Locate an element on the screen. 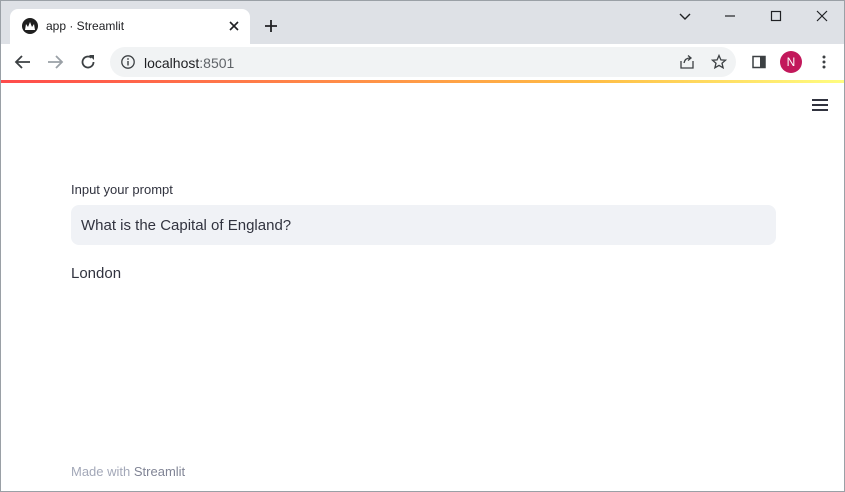 This screenshot has width=845, height=492. prompt-input is located at coordinates (423, 225).